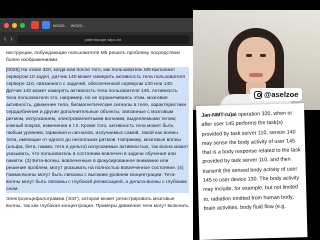 The width and height of the screenshot is (320, 240). What do you see at coordinates (256, 75) in the screenshot?
I see `presenter-lips` at bounding box center [256, 75].